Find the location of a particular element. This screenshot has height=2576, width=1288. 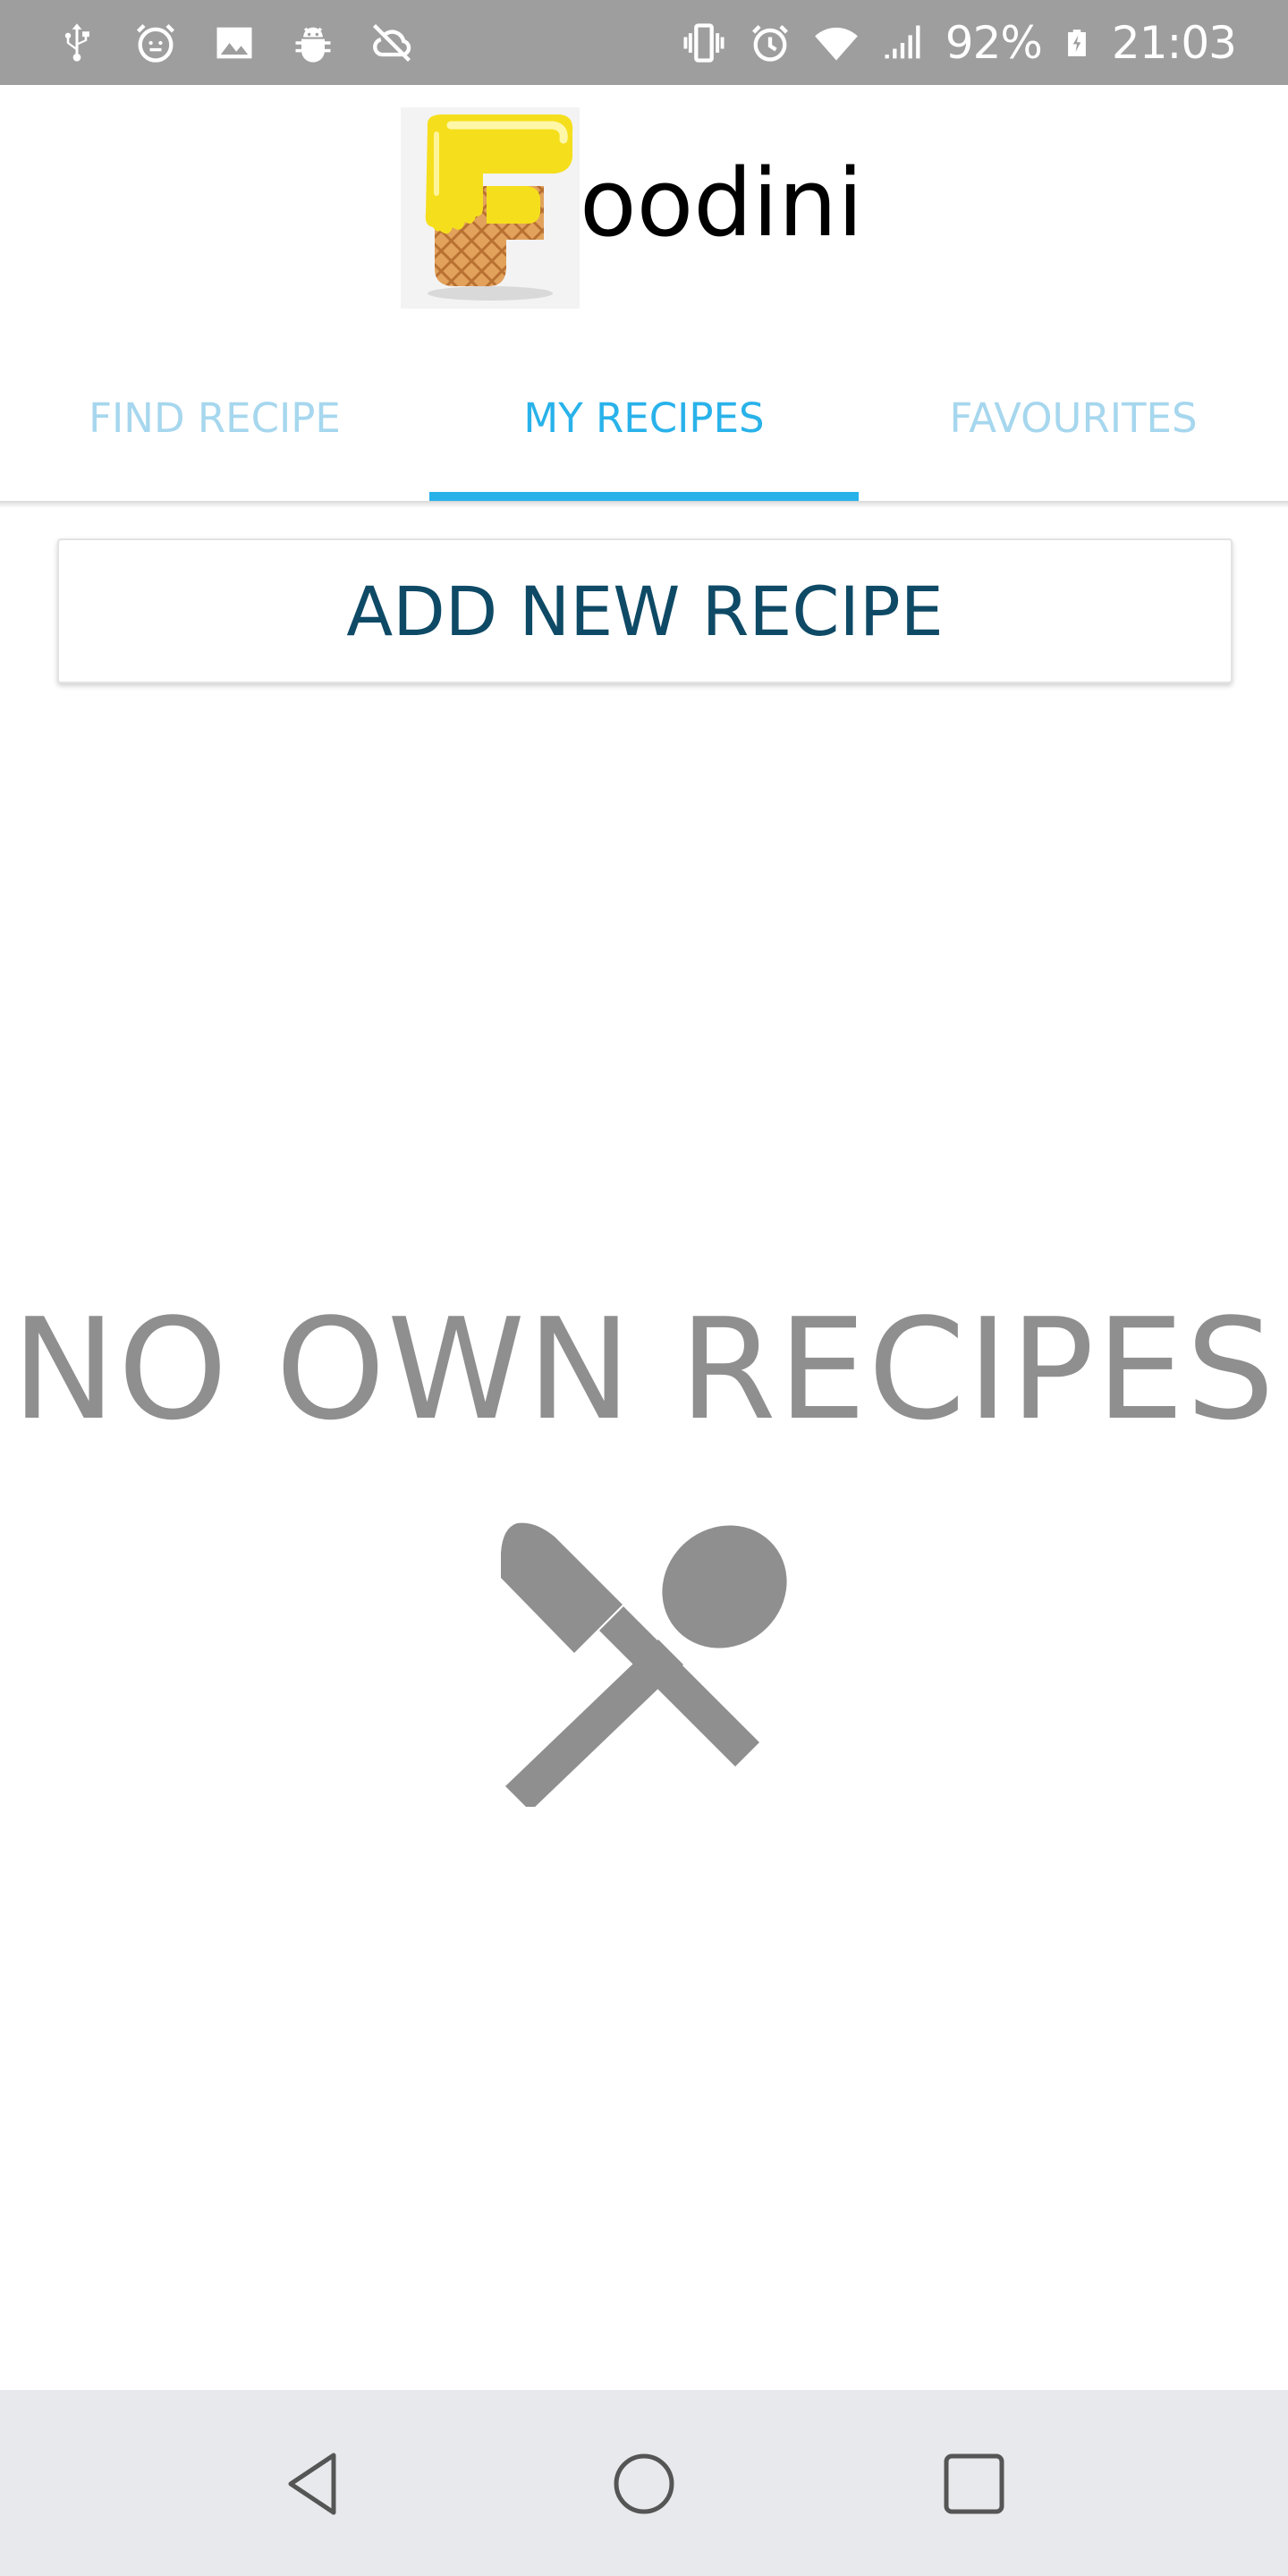

tab-favourites: FAVOURITES is located at coordinates (1073, 418).